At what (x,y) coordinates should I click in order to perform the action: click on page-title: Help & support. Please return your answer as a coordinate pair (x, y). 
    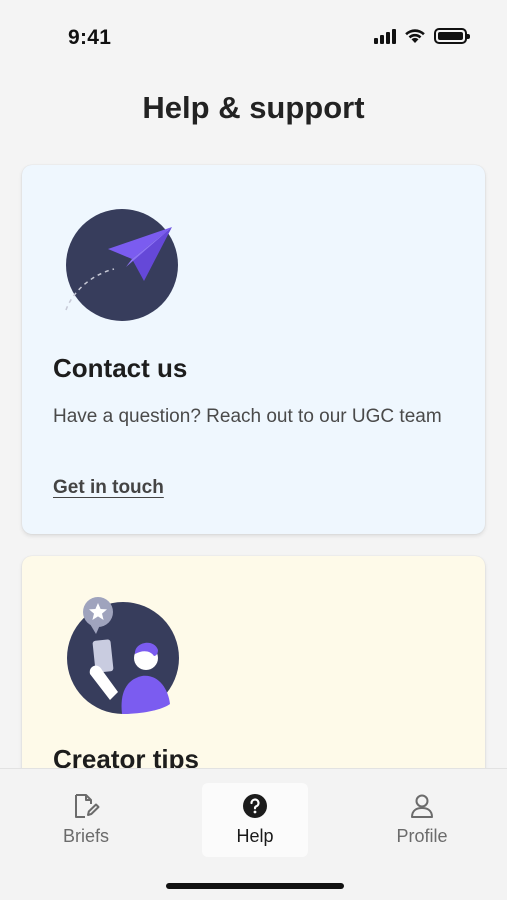
    Looking at the image, I should click on (253, 107).